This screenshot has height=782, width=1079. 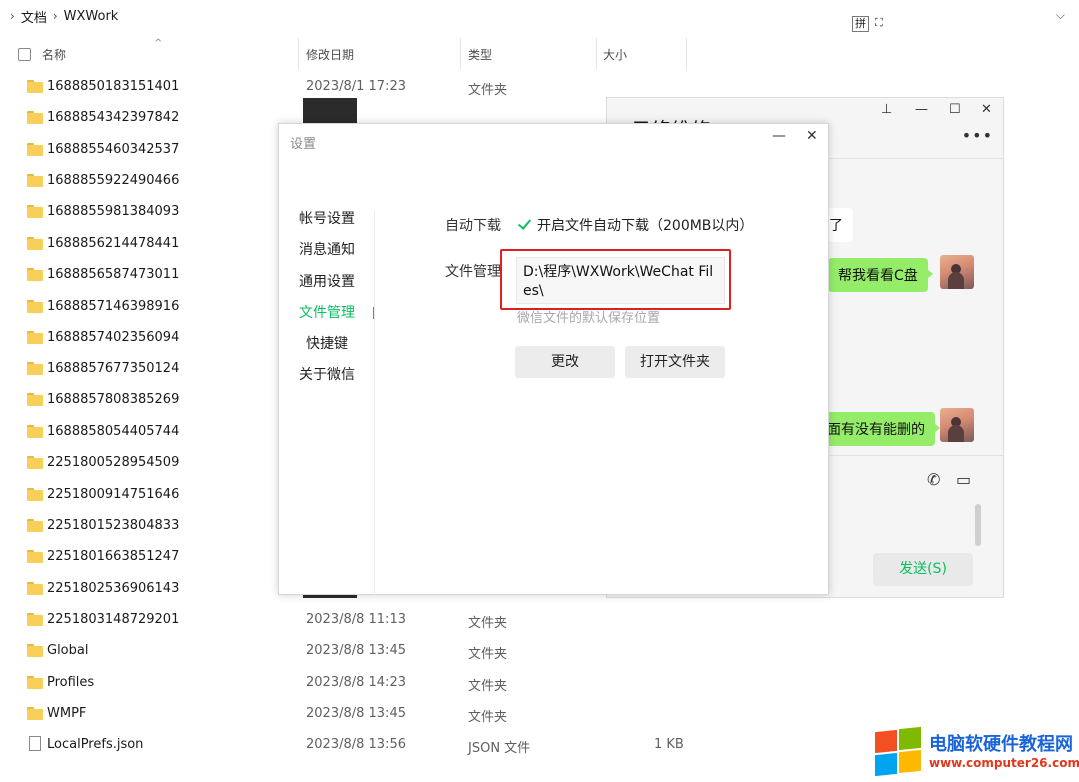 What do you see at coordinates (1001, 744) in the screenshot?
I see `watermark-title: 电脑软硬件教程网` at bounding box center [1001, 744].